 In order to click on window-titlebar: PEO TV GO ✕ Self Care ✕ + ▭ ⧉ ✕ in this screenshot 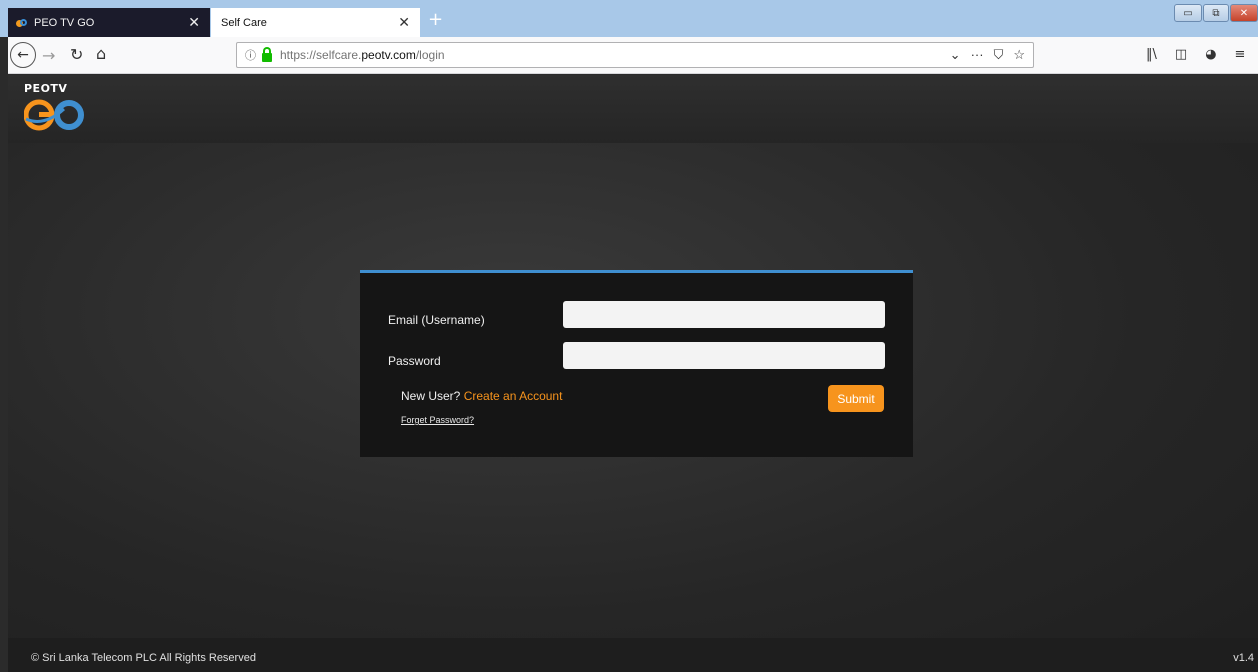, I will do `click(629, 18)`.